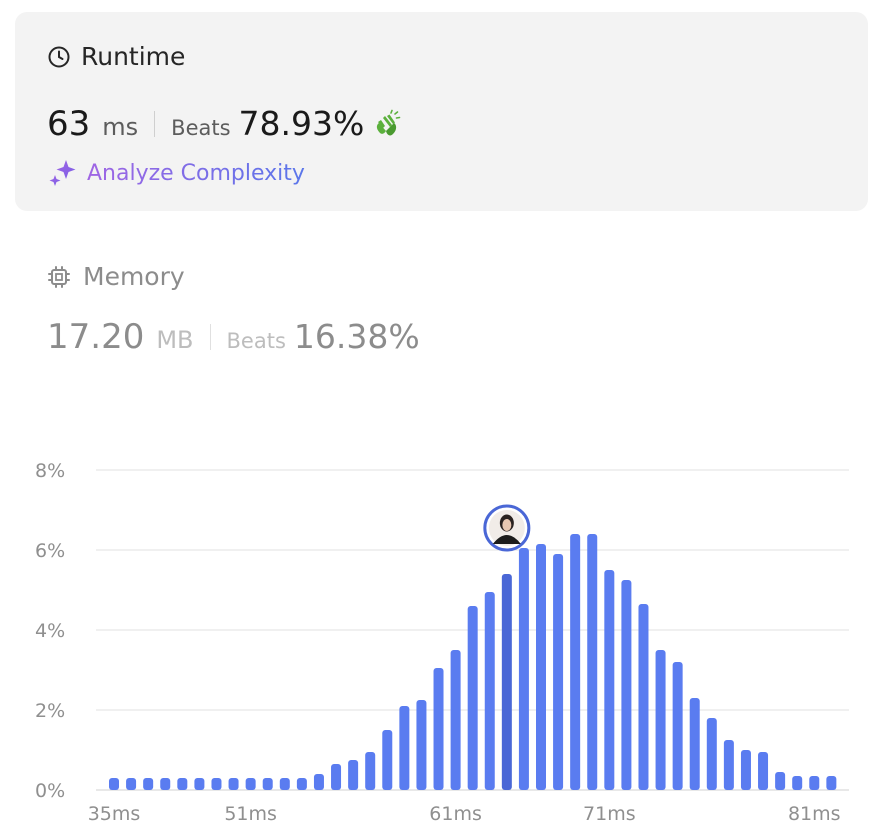 The width and height of the screenshot is (878, 826). What do you see at coordinates (50, 551) in the screenshot?
I see `y-tick-label: 6%` at bounding box center [50, 551].